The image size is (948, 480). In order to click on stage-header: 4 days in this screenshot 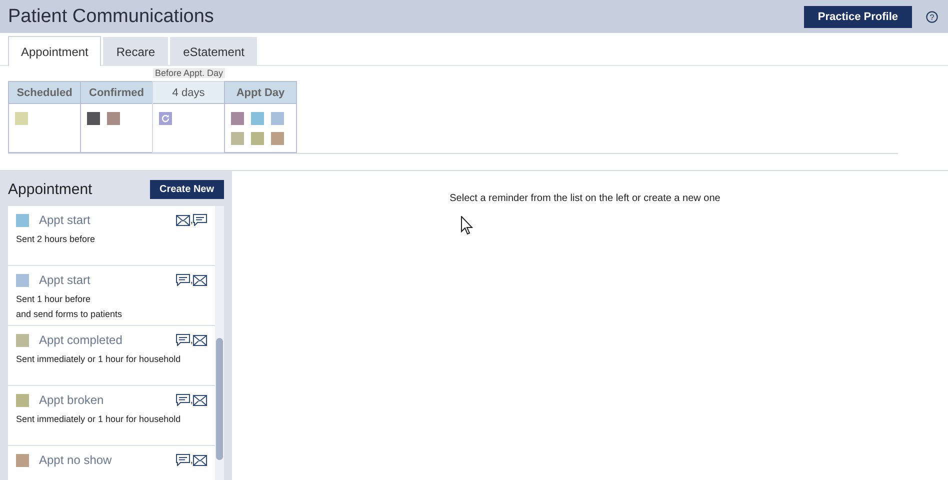, I will do `click(188, 93)`.